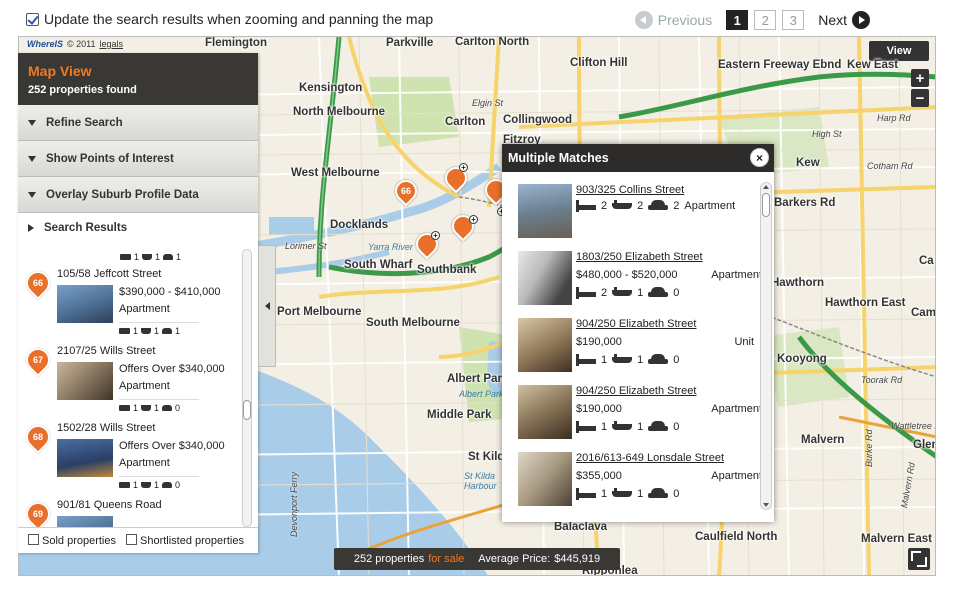  Describe the element at coordinates (139, 511) in the screenshot. I see `list-item: 69 901/81 Queens Road` at that location.